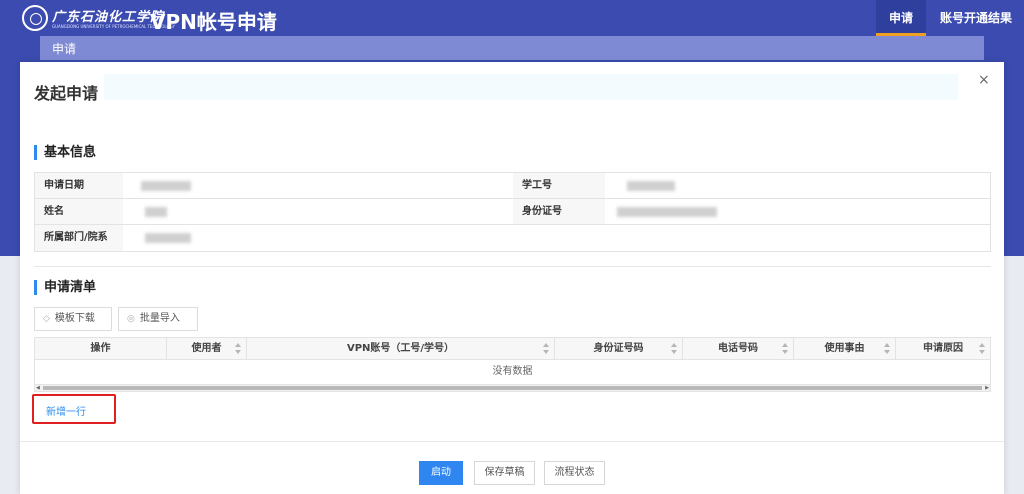 Image resolution: width=1024 pixels, height=494 pixels. I want to click on add-row-highlight: 新增一行, so click(74, 409).